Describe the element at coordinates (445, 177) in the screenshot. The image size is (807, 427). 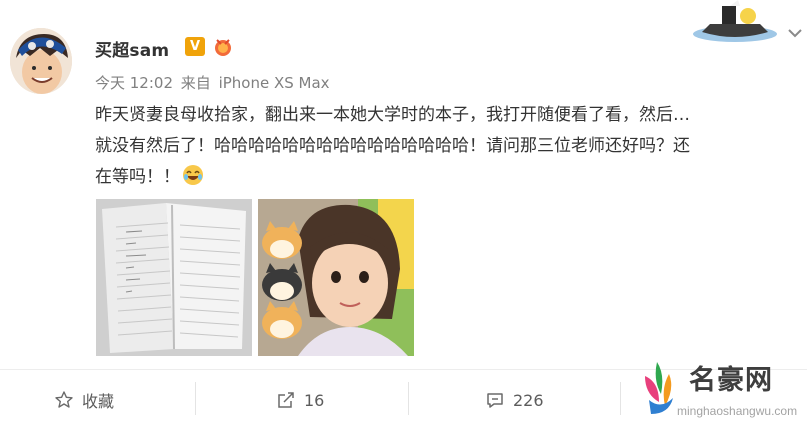
I see `post-text-line: 在等吗！！` at that location.